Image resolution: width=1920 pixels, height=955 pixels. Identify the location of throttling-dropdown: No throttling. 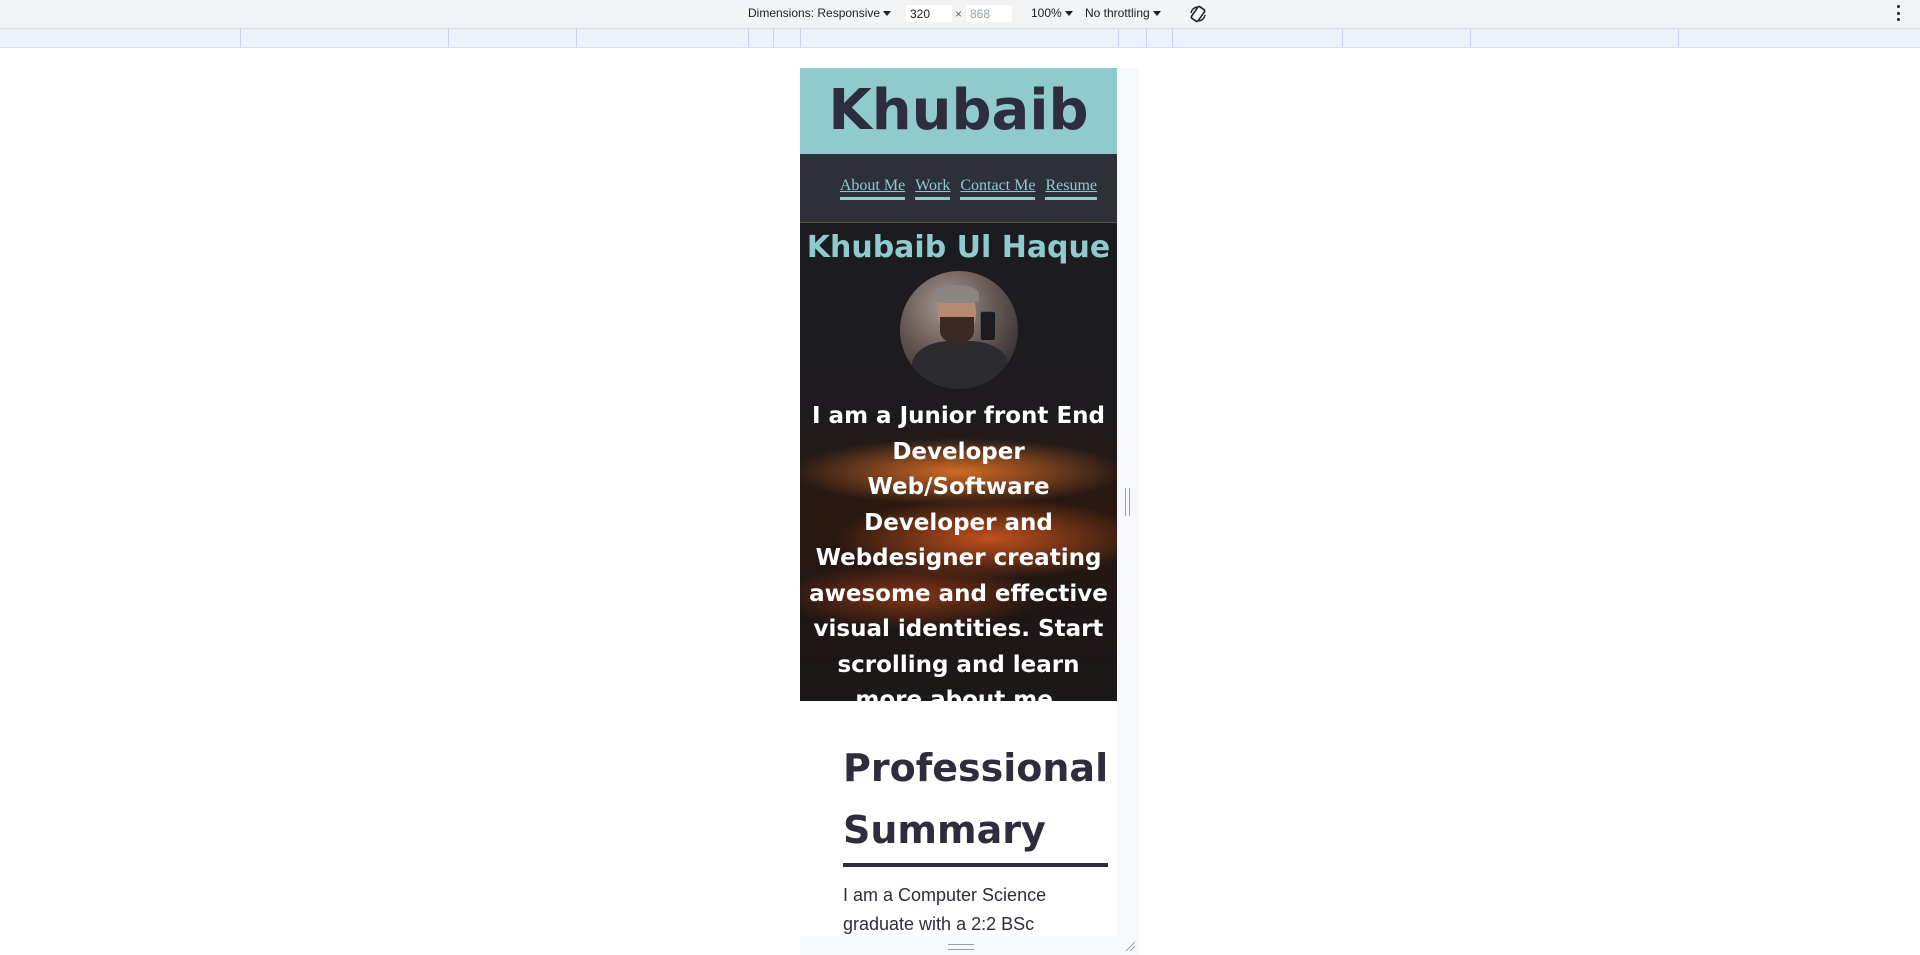
(1123, 13).